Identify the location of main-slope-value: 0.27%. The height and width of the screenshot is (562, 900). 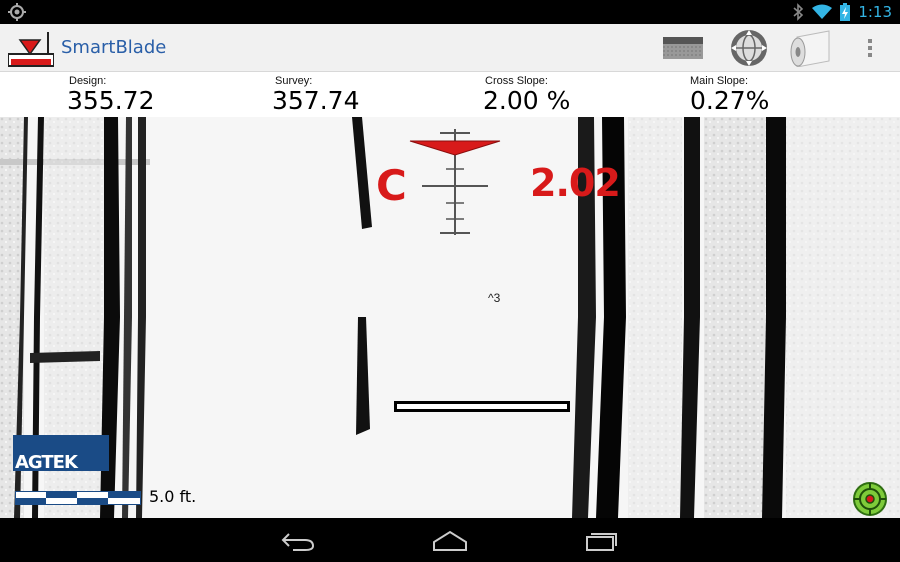
(730, 100).